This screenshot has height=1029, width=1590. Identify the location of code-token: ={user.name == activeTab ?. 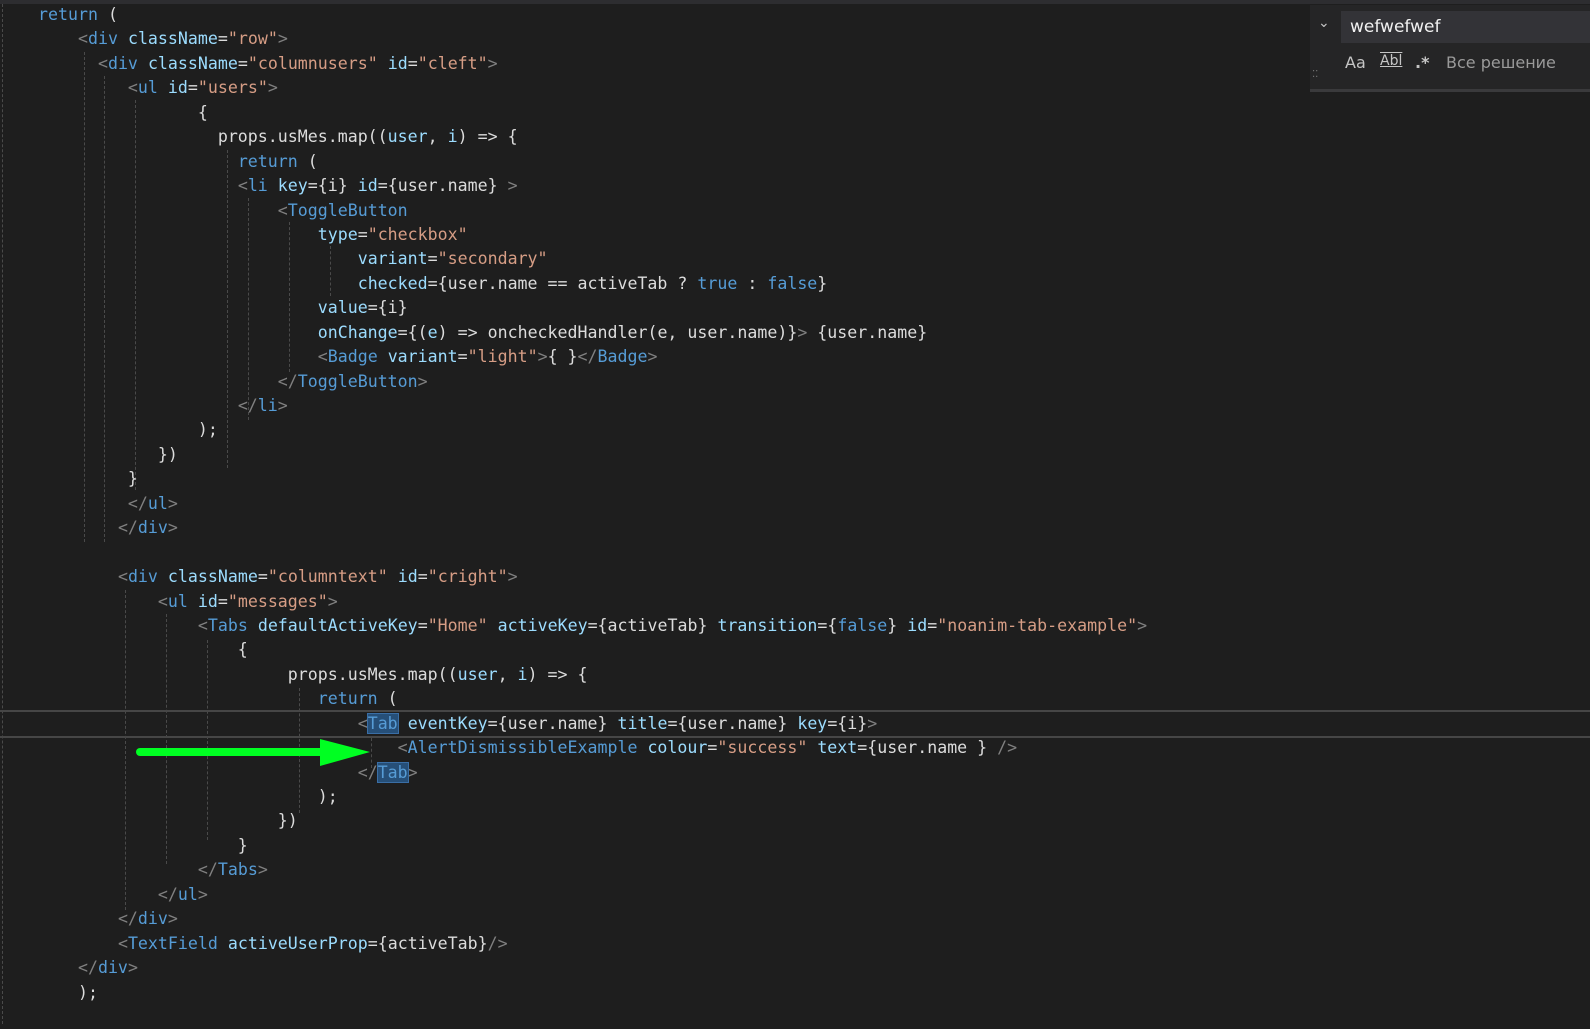
(562, 283).